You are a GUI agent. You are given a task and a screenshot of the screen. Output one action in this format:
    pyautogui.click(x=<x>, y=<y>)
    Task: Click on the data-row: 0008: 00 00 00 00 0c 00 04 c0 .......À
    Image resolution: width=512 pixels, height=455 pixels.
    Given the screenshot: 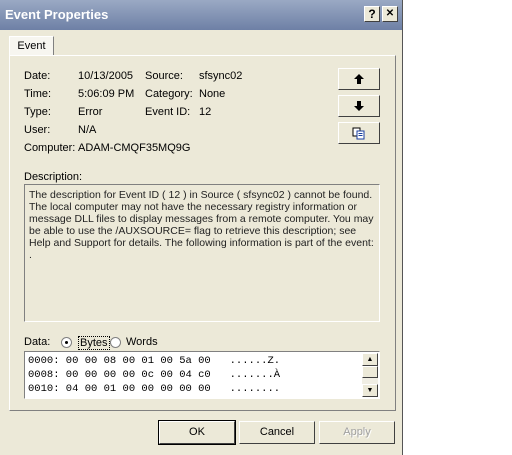 What is the action you would take?
    pyautogui.click(x=154, y=375)
    